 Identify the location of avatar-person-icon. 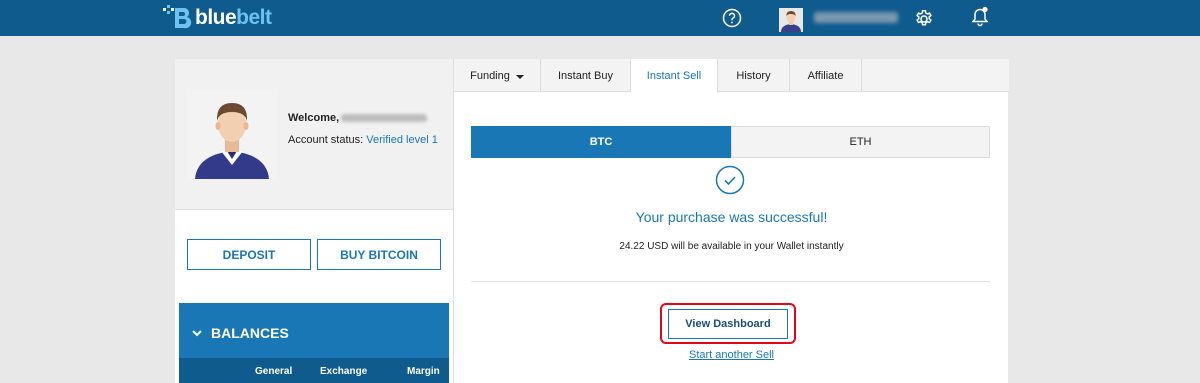
(791, 20).